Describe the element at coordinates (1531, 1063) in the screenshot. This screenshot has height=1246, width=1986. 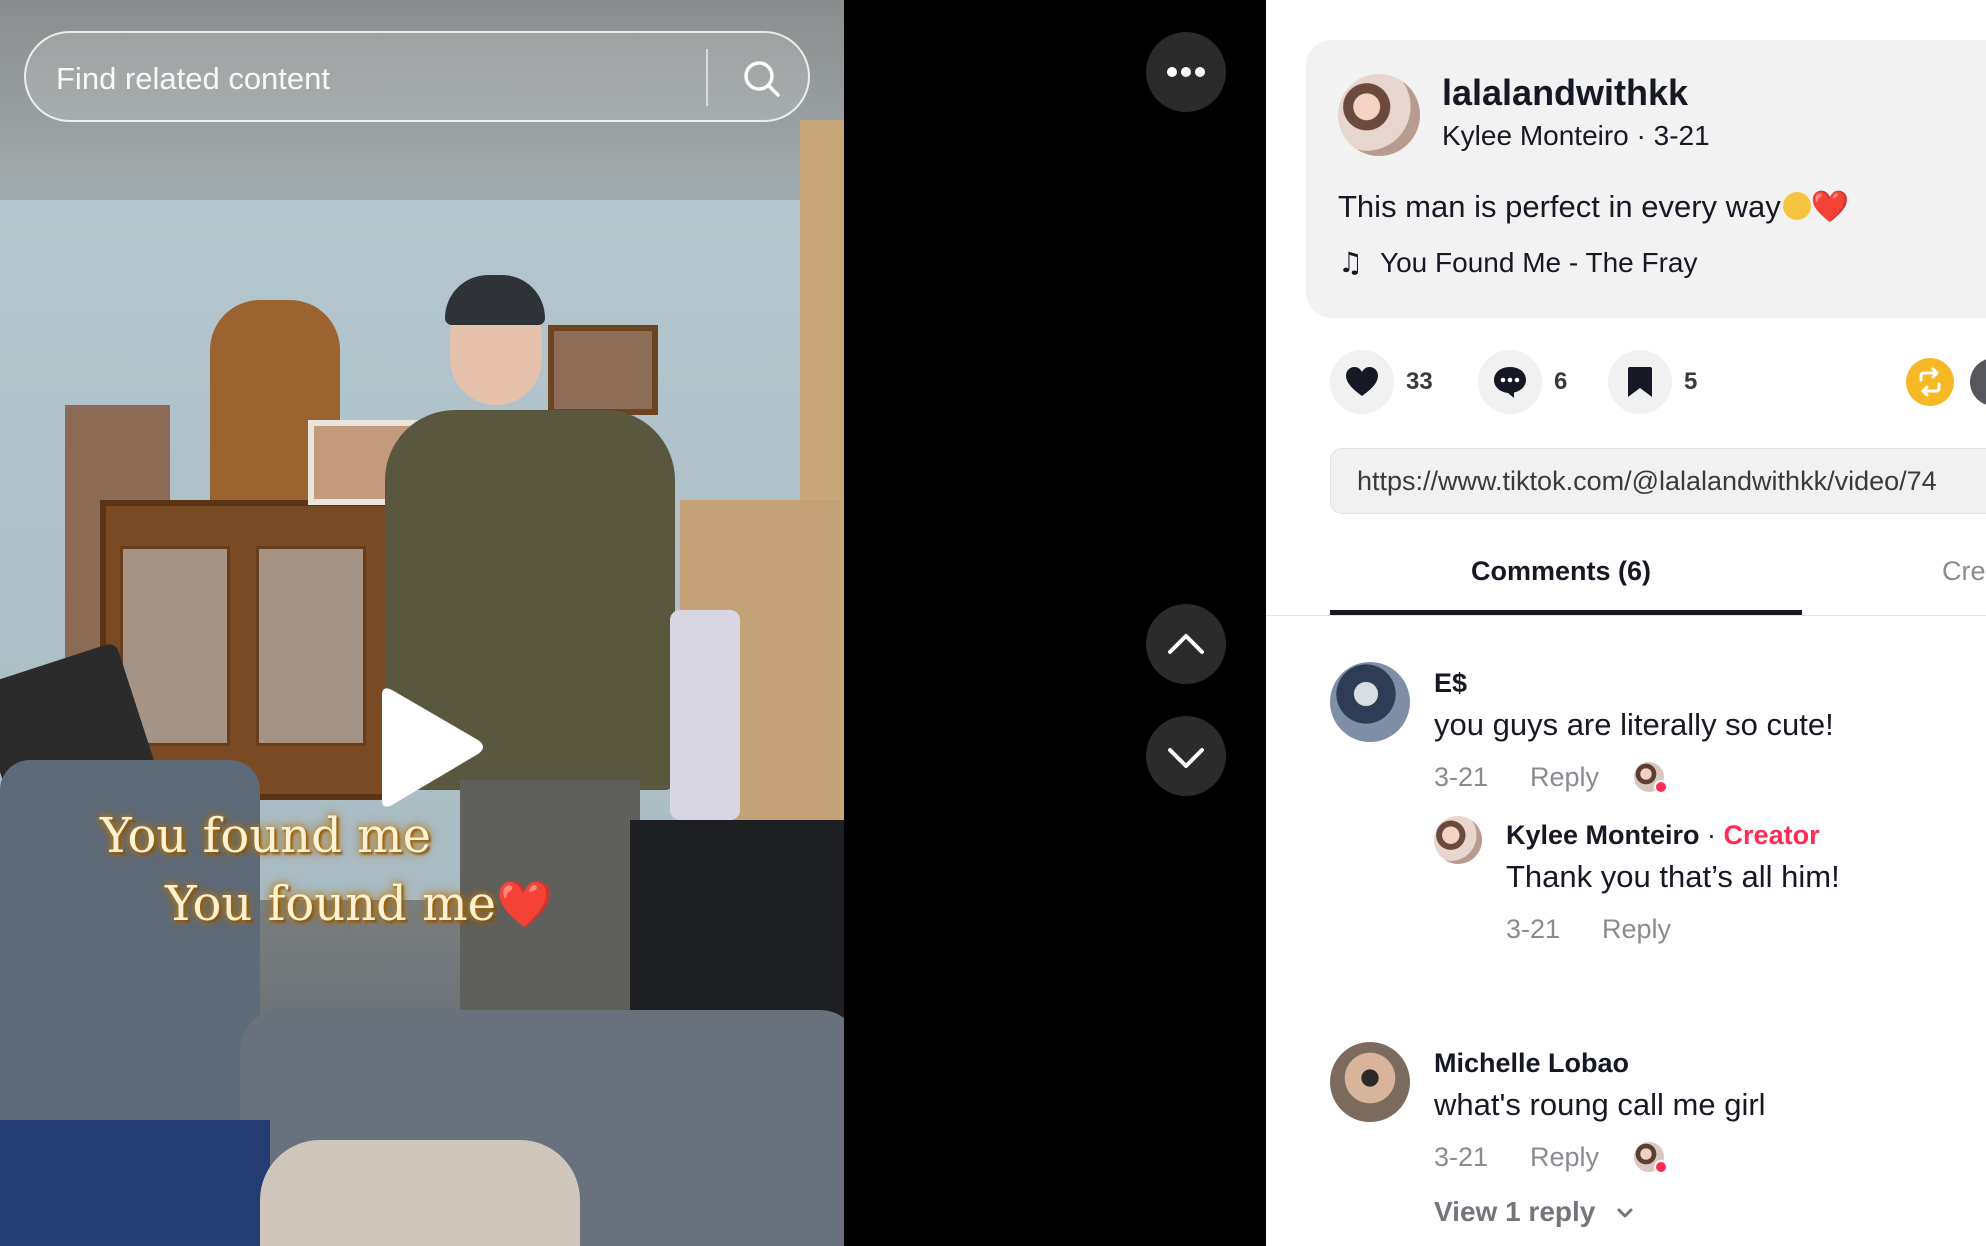
I see `comment-author: Michelle Lobao` at that location.